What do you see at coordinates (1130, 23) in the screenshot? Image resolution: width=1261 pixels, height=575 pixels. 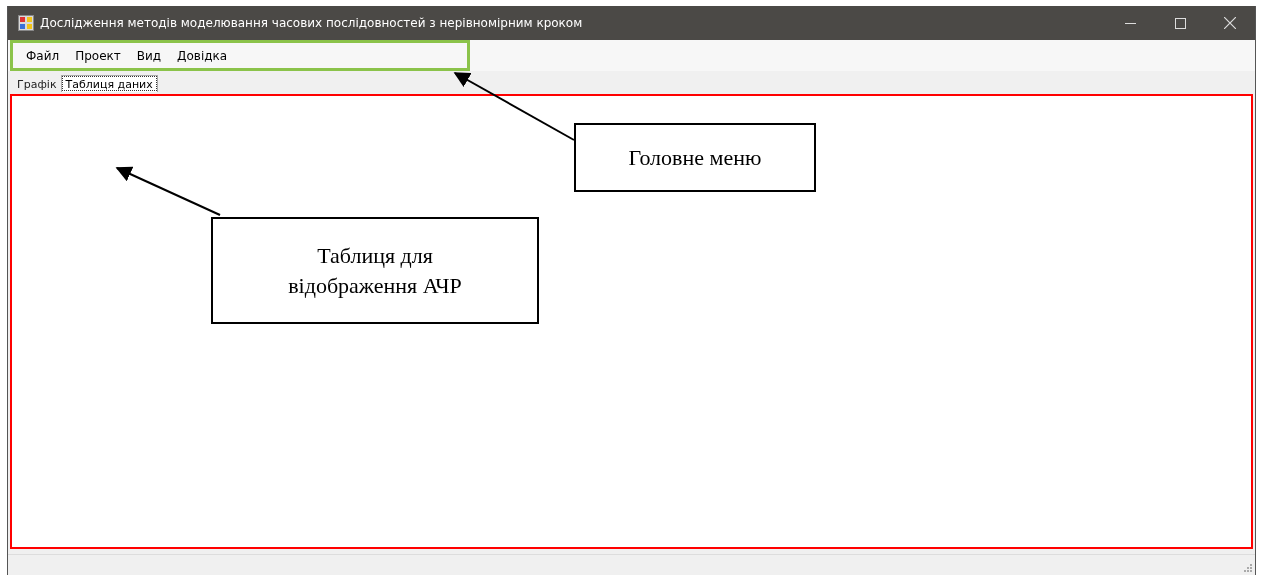 I see `minimize-icon` at bounding box center [1130, 23].